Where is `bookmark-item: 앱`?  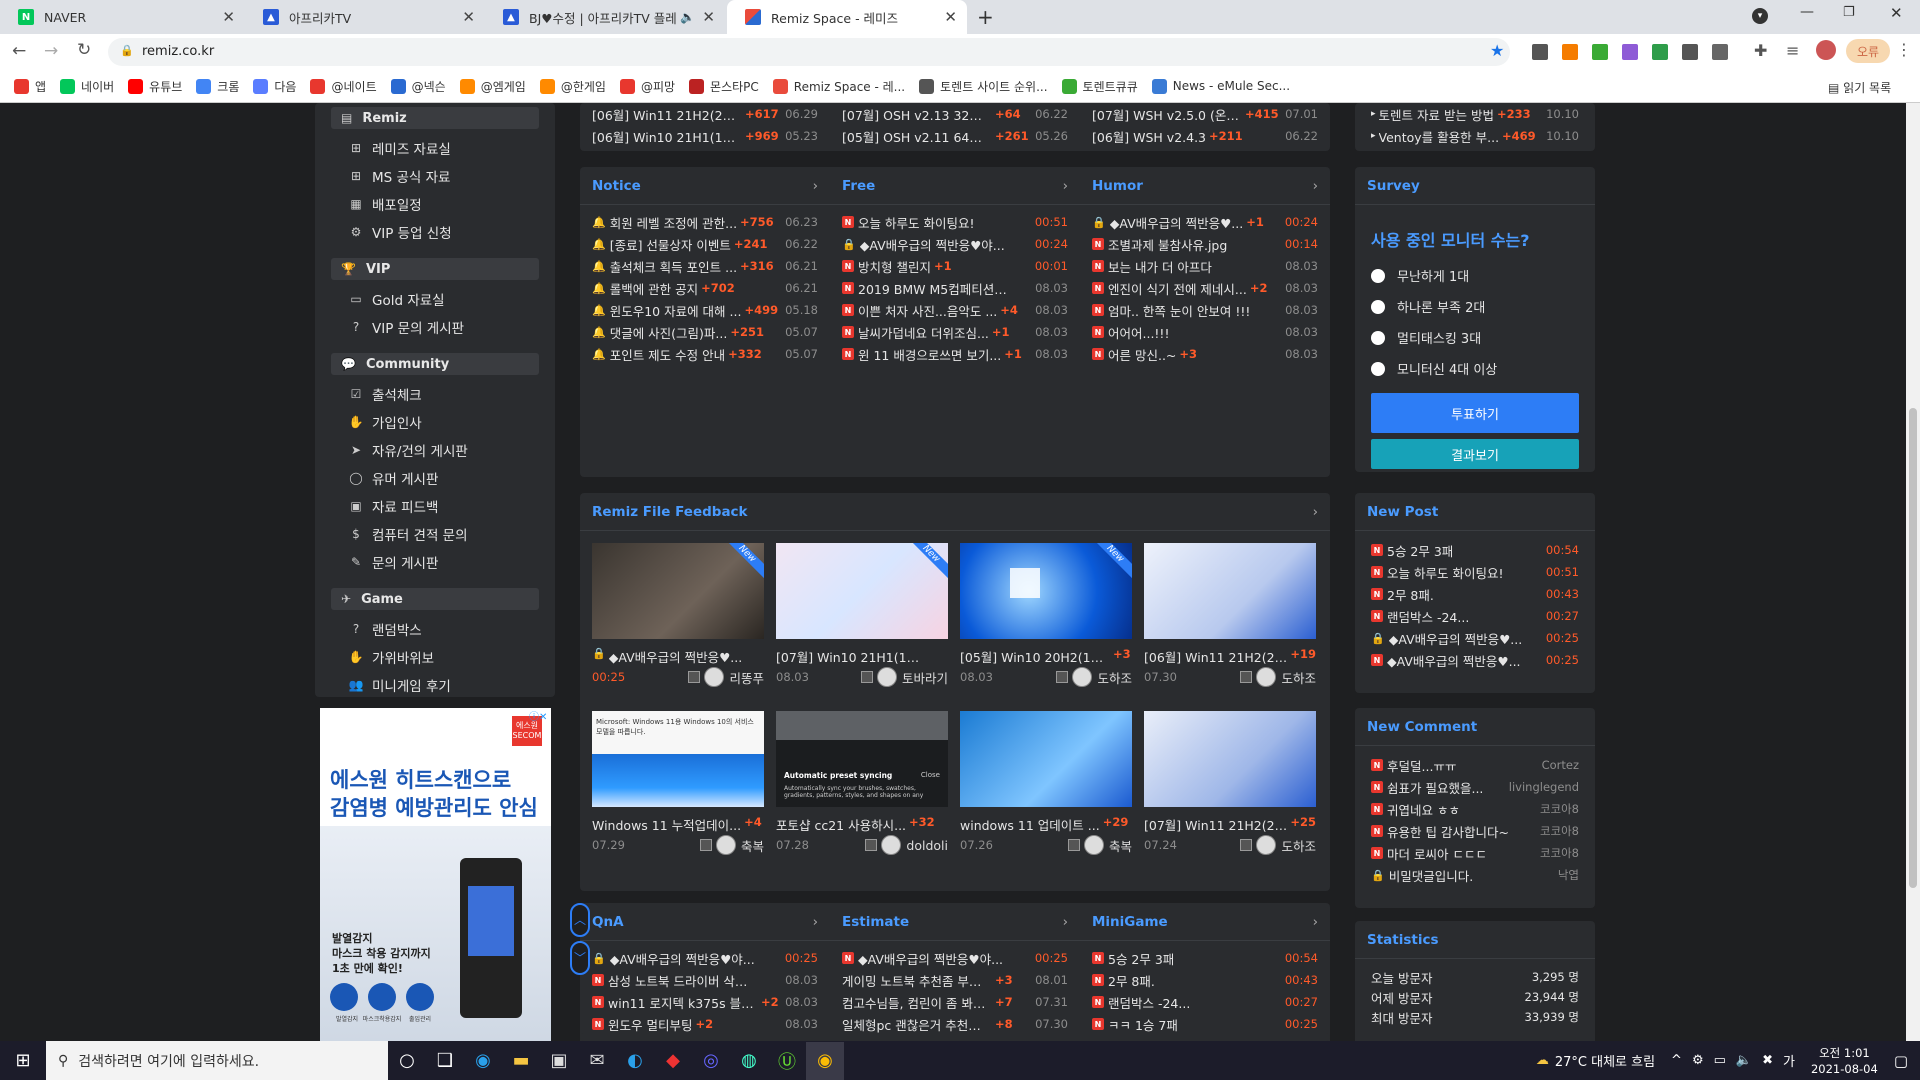
bookmark-item: 앱 is located at coordinates (30, 86).